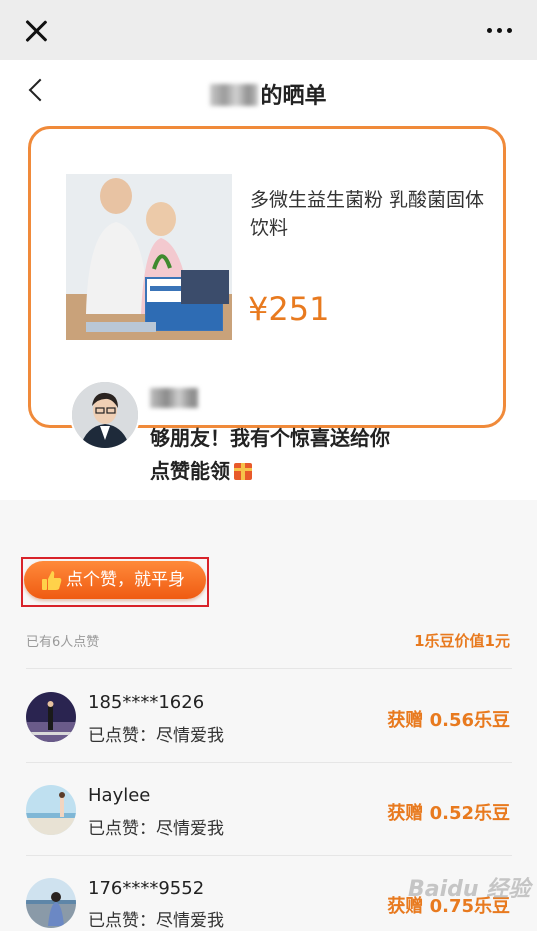  What do you see at coordinates (372, 214) in the screenshot?
I see `product-name: 多微生益生菌粉 乳酸菌固体饮料` at bounding box center [372, 214].